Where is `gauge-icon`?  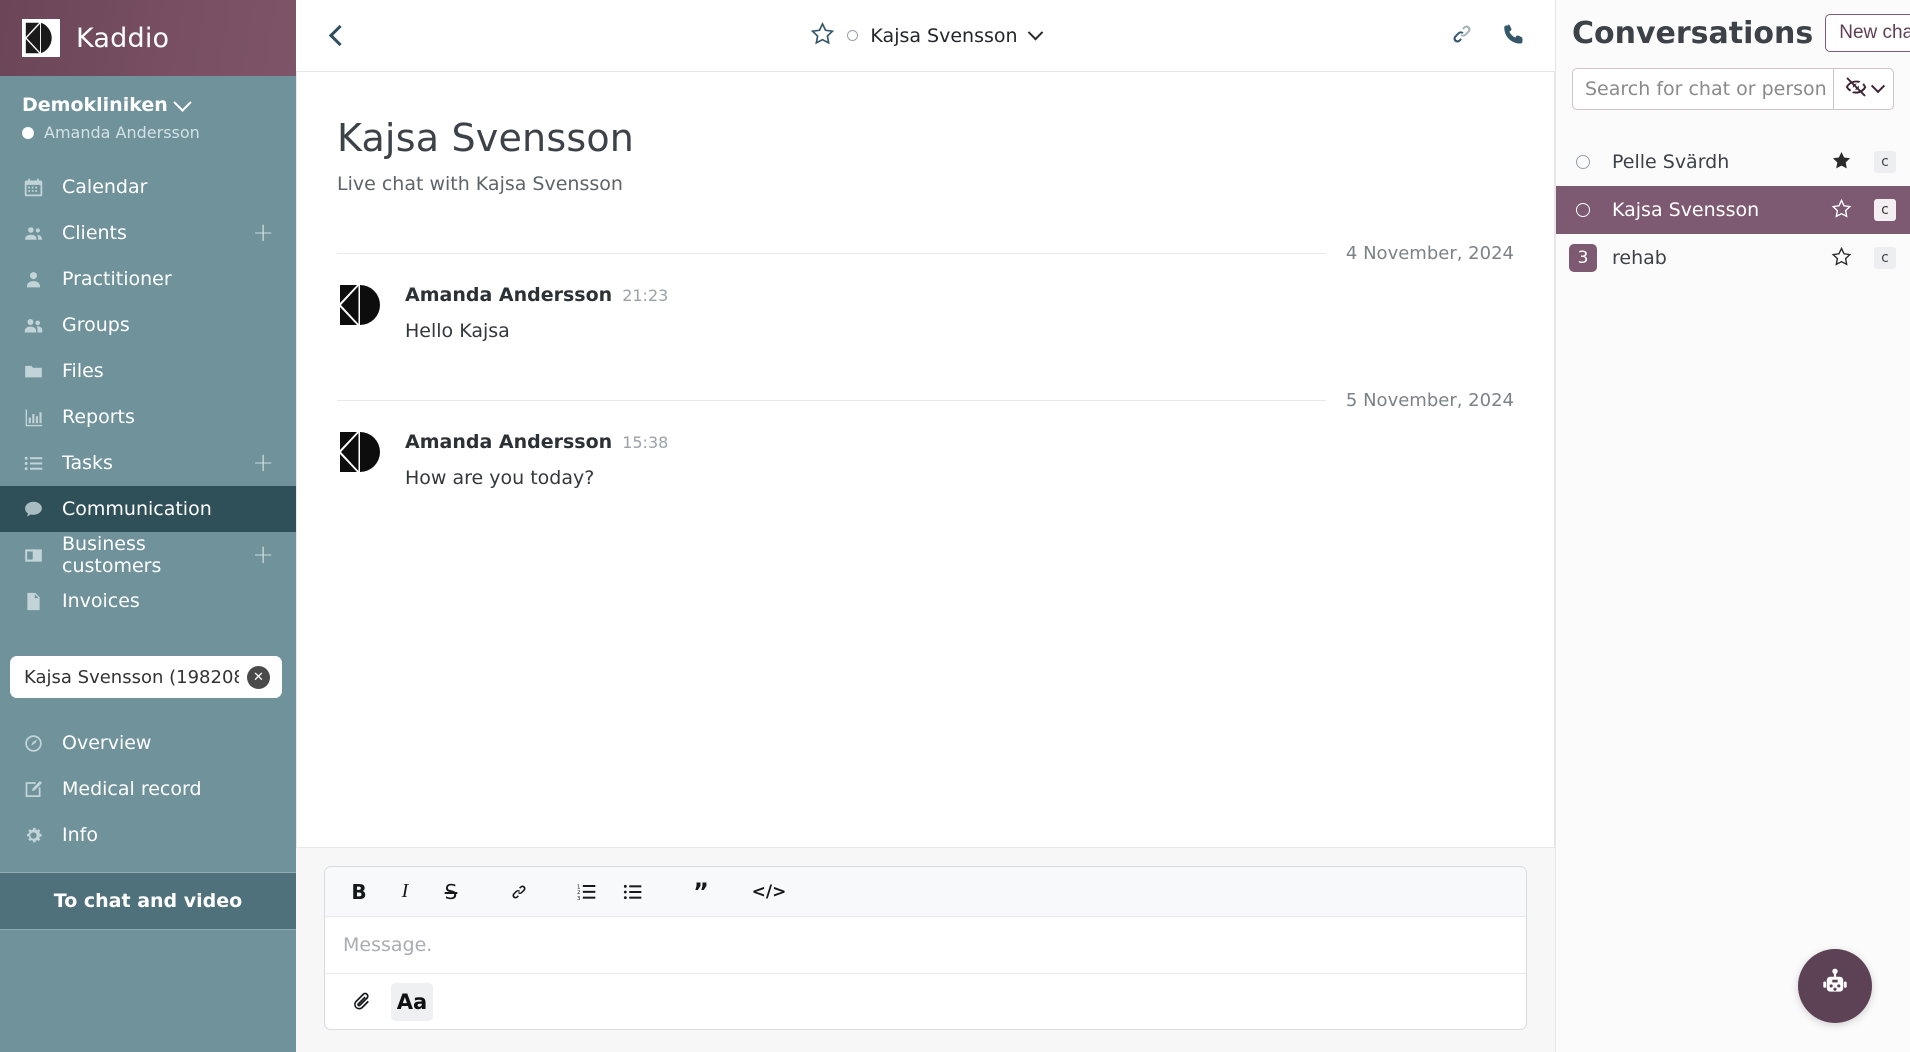
gauge-icon is located at coordinates (33, 743).